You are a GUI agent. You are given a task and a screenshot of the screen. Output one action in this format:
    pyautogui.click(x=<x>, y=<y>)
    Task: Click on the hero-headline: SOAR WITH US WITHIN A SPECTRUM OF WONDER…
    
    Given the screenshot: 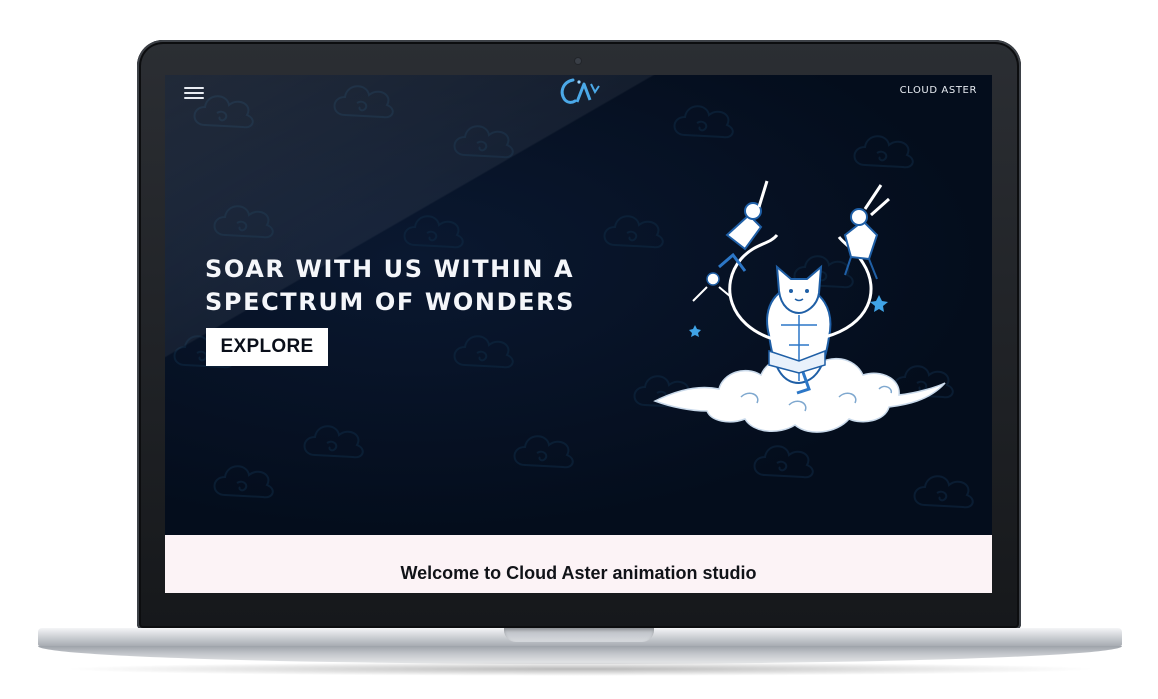 What is the action you would take?
    pyautogui.click(x=390, y=285)
    